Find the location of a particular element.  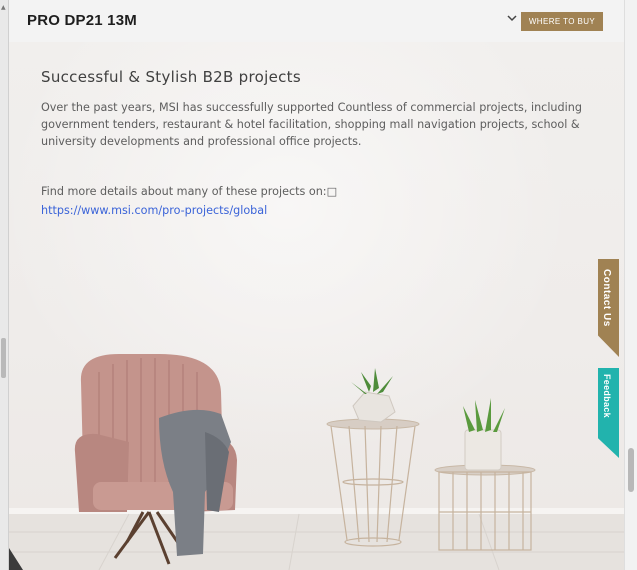

where-to-buy-button: WHERE TO BUY is located at coordinates (562, 21).